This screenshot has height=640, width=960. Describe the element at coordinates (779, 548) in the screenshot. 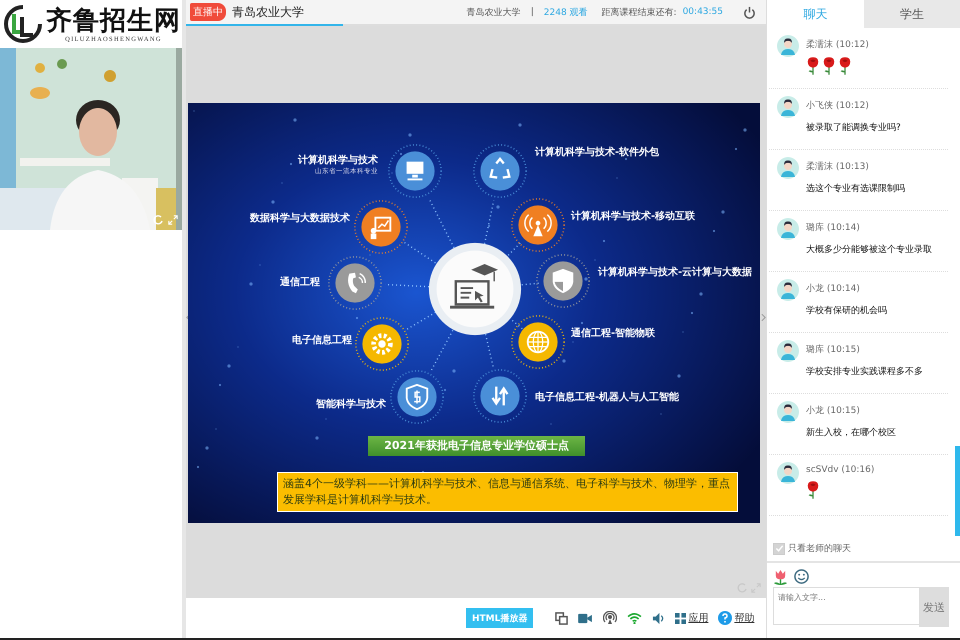

I see `checkbox` at that location.